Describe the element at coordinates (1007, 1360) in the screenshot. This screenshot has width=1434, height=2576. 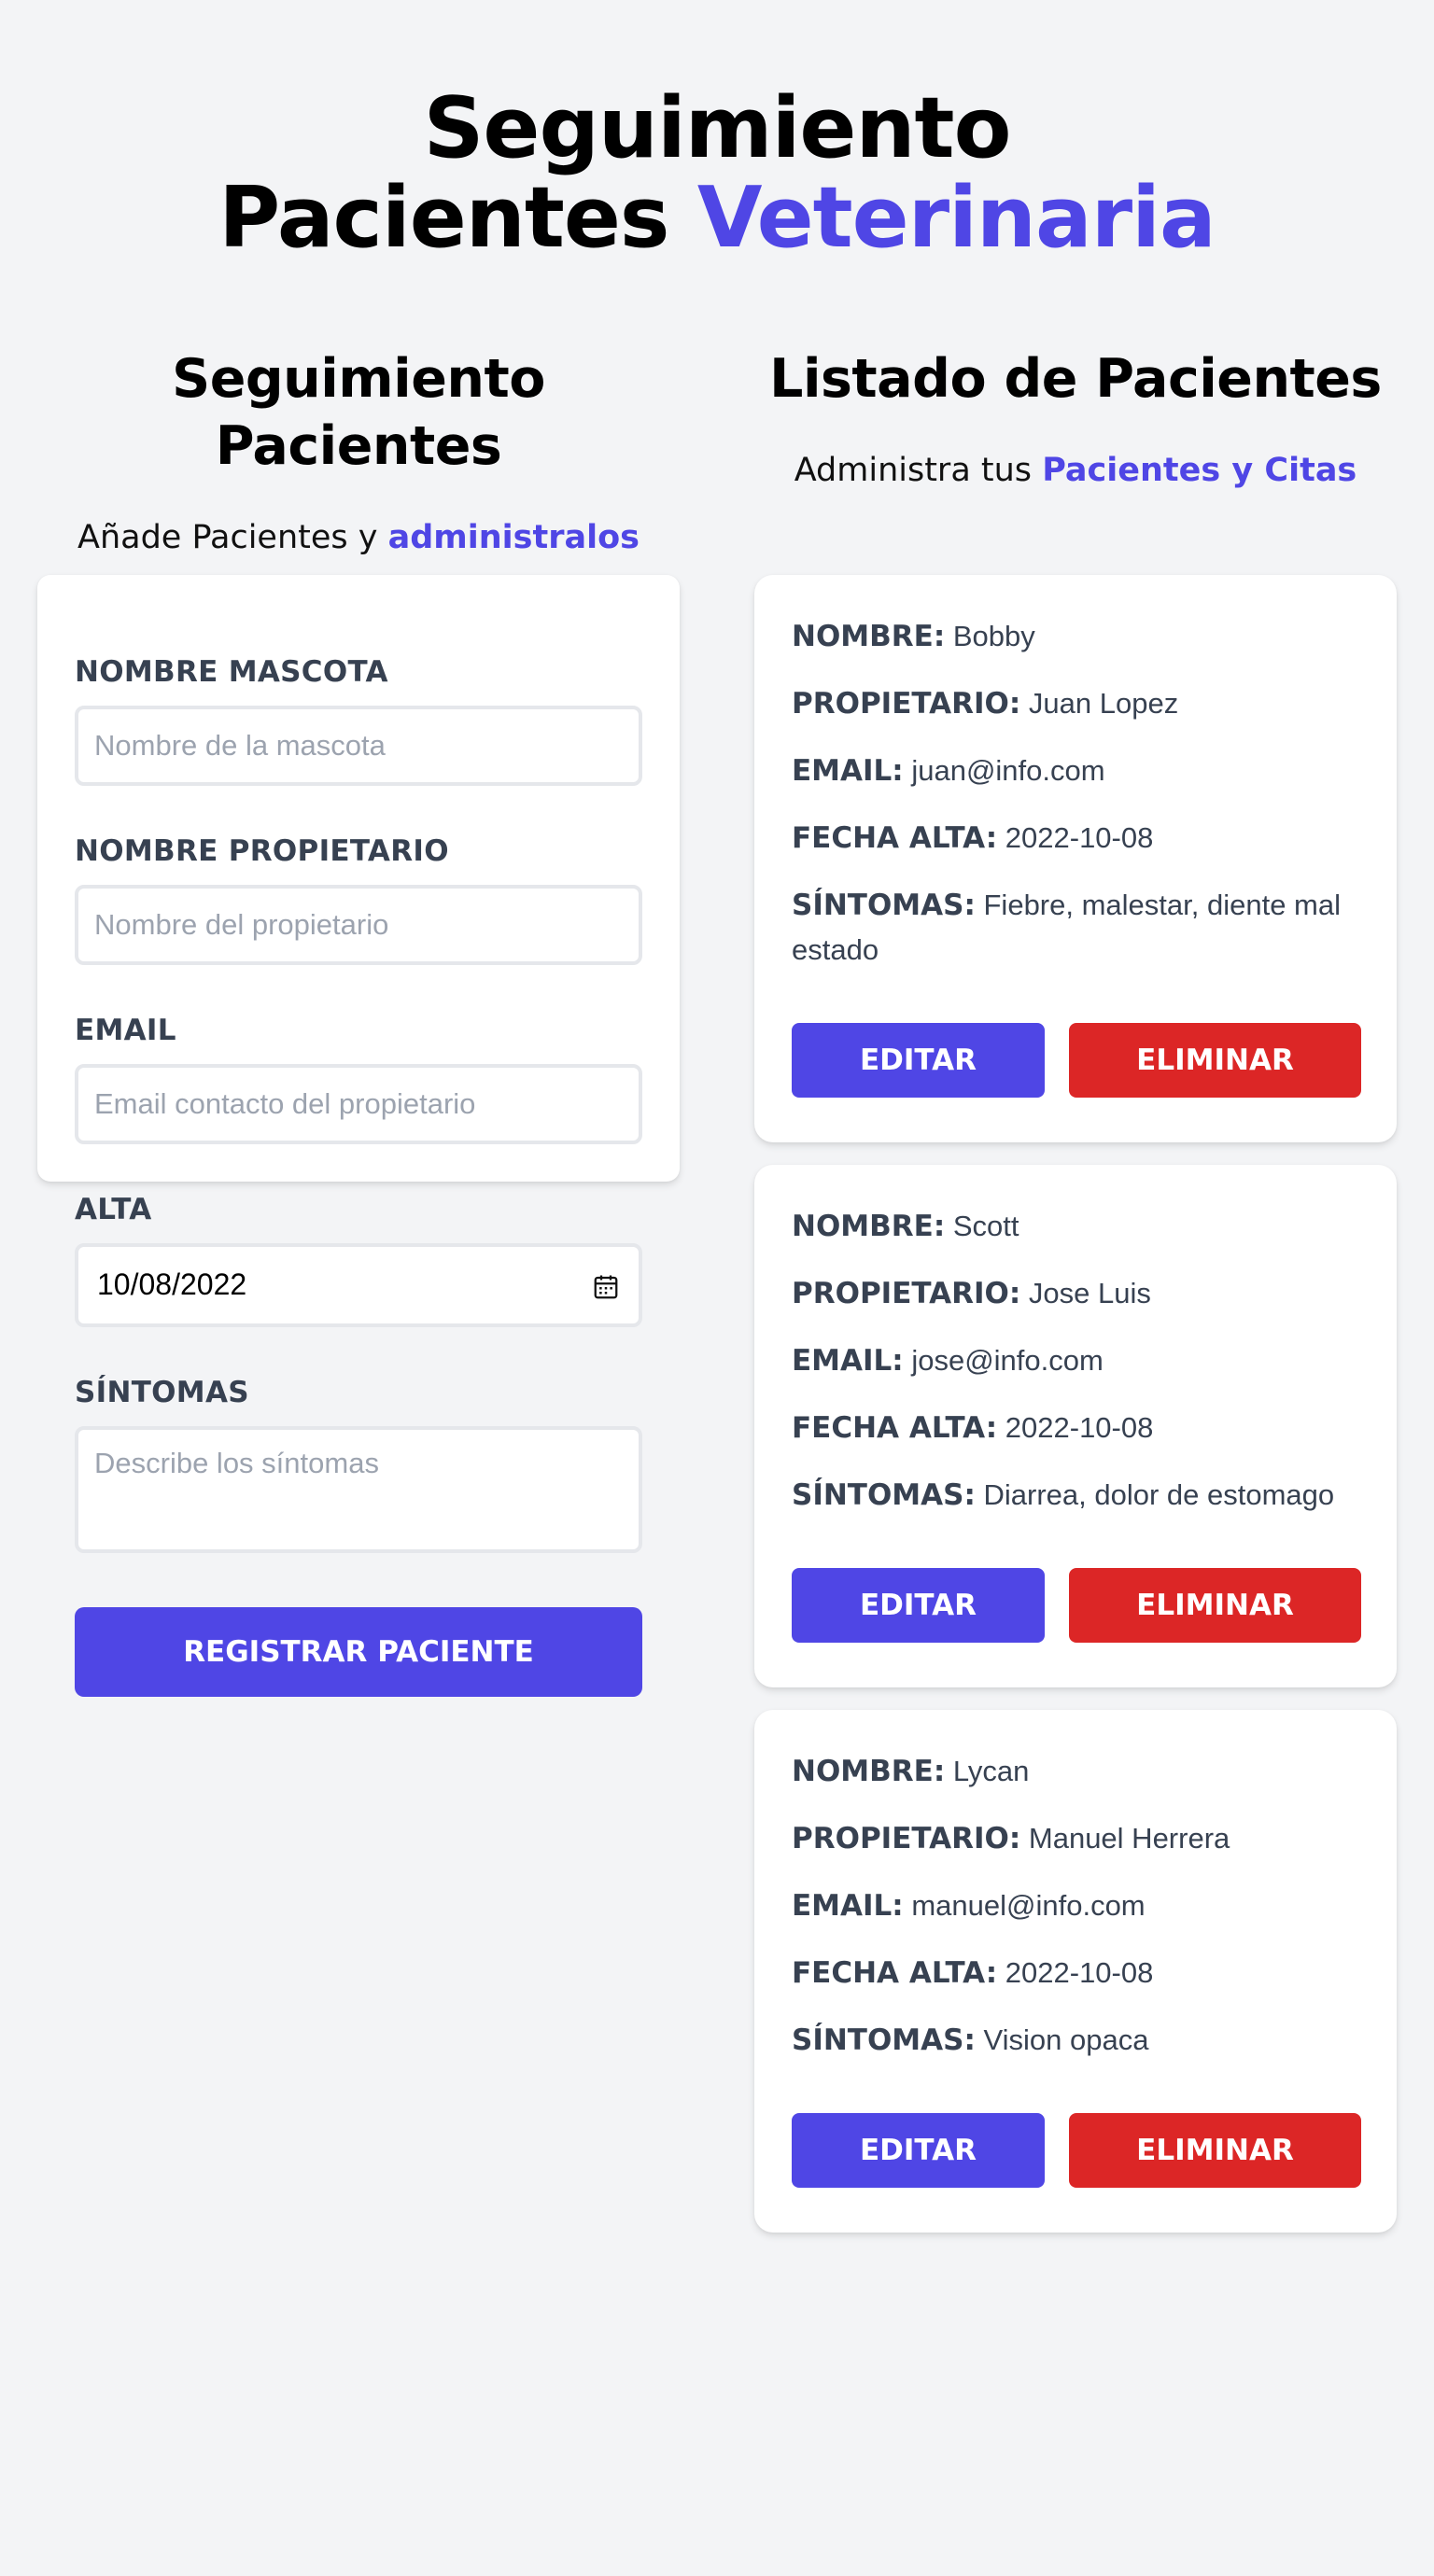
I see `patient-email-value: jose@info.com` at that location.